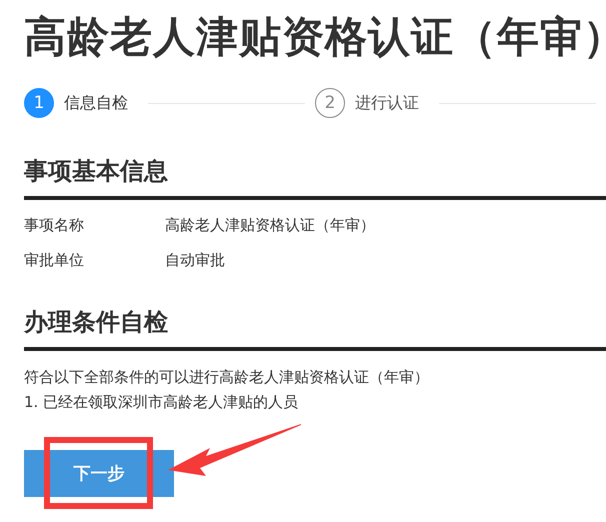 The image size is (606, 522). Describe the element at coordinates (270, 225) in the screenshot. I see `field-value: 高龄老人津贴资格认证（年审）` at that location.